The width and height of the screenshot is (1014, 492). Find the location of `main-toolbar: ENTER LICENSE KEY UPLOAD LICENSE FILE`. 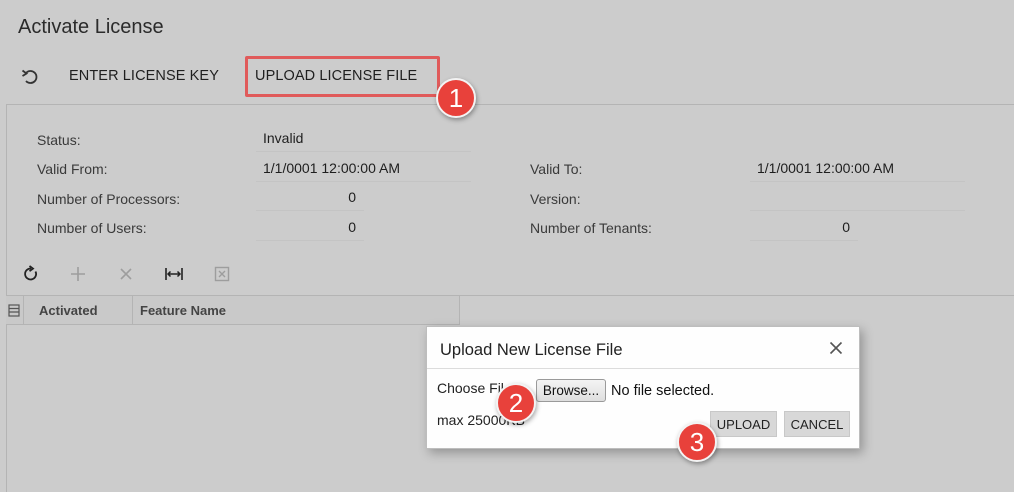

main-toolbar: ENTER LICENSE KEY UPLOAD LICENSE FILE is located at coordinates (507, 77).